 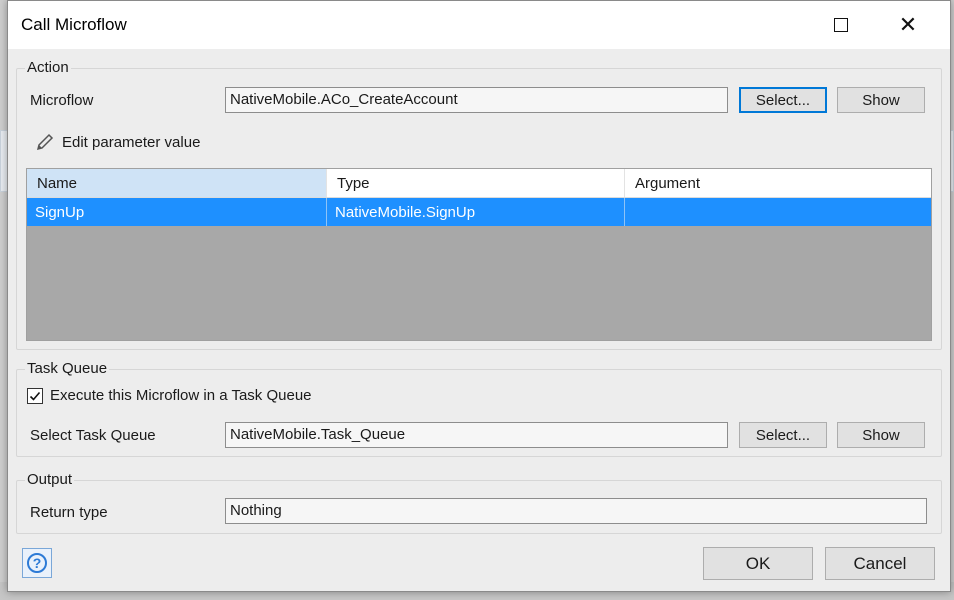 I want to click on param-argument-cell, so click(x=778, y=212).